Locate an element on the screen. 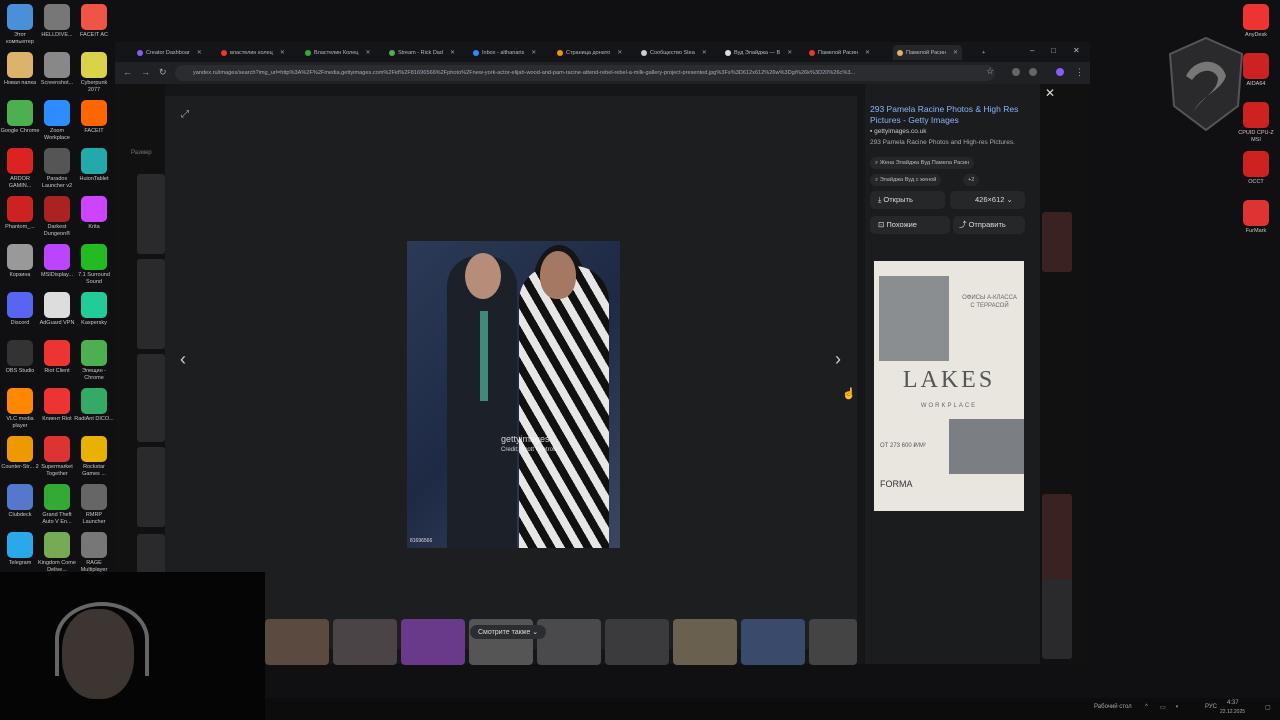 The height and width of the screenshot is (720, 1280). notifications-icon: ▢ is located at coordinates (1268, 707).